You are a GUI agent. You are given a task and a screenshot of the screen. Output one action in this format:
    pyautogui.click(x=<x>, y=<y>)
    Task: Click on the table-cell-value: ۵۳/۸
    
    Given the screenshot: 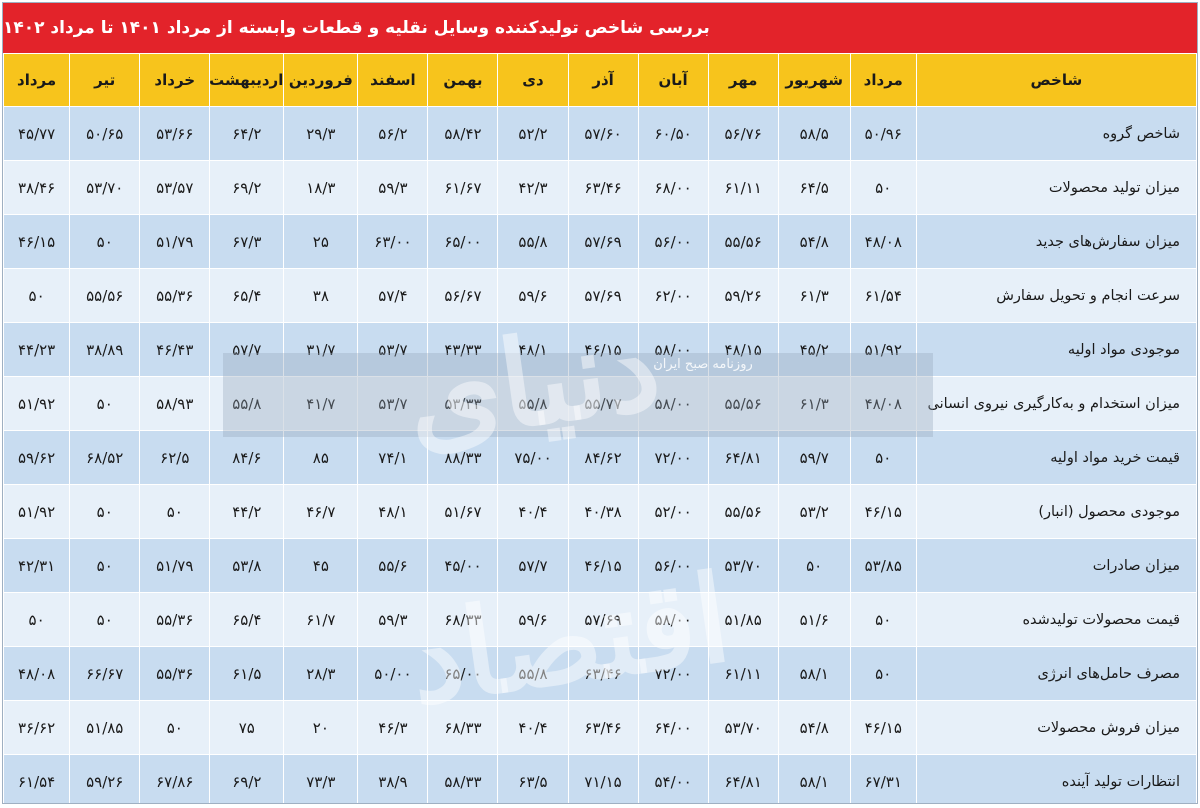 What is the action you would take?
    pyautogui.click(x=247, y=565)
    